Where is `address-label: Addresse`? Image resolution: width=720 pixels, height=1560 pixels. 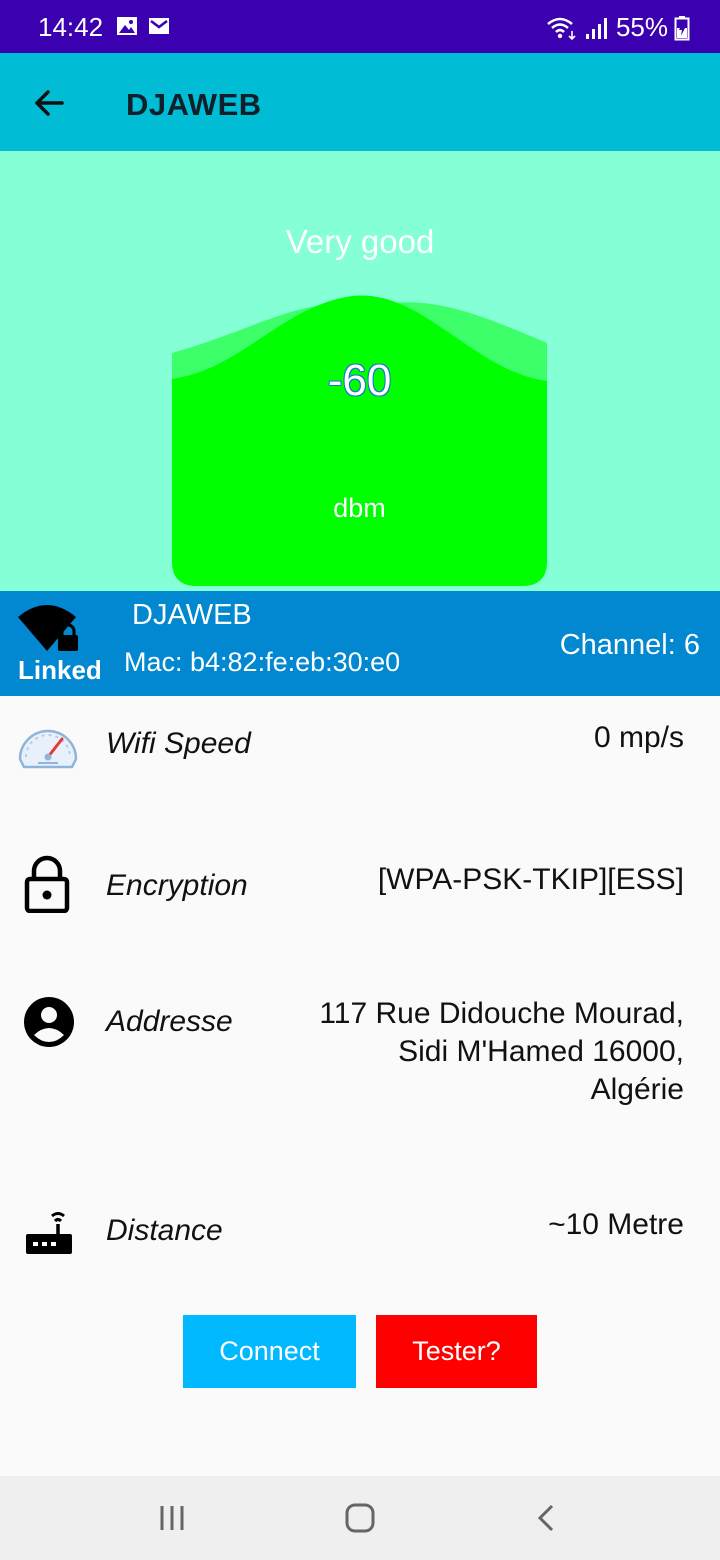
address-label: Addresse is located at coordinates (169, 1021).